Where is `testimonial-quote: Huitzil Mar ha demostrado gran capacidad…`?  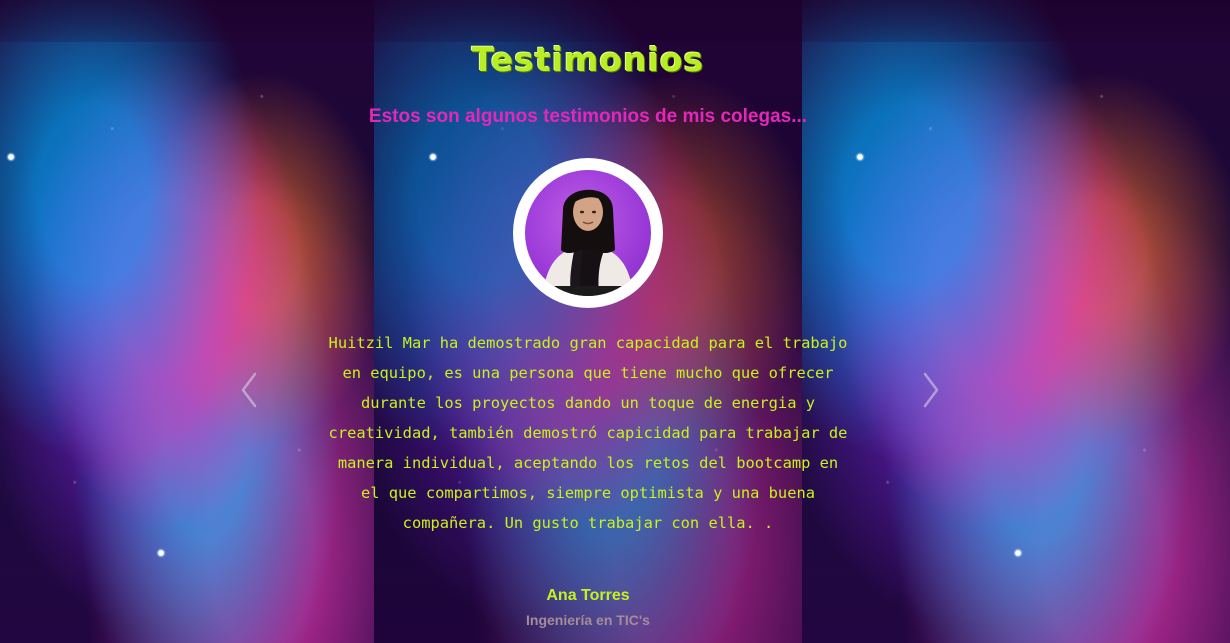 testimonial-quote: Huitzil Mar ha demostrado gran capacidad… is located at coordinates (588, 433).